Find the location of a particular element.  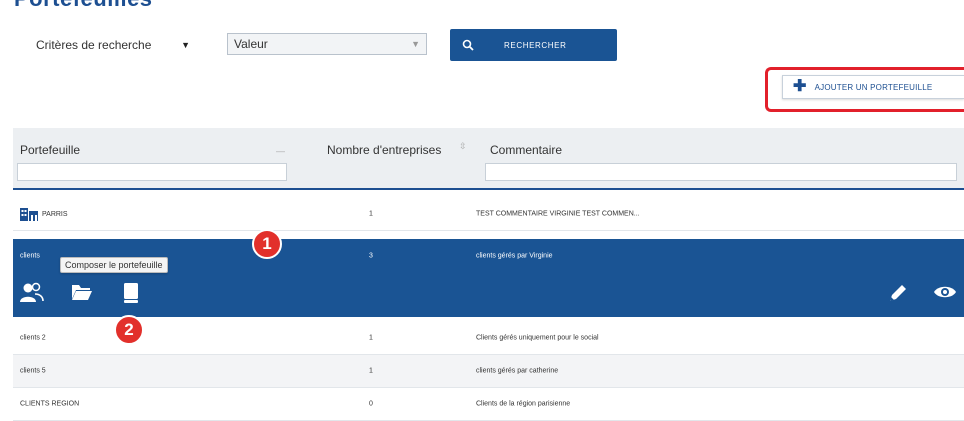

filter-commentaire-input is located at coordinates (721, 172).